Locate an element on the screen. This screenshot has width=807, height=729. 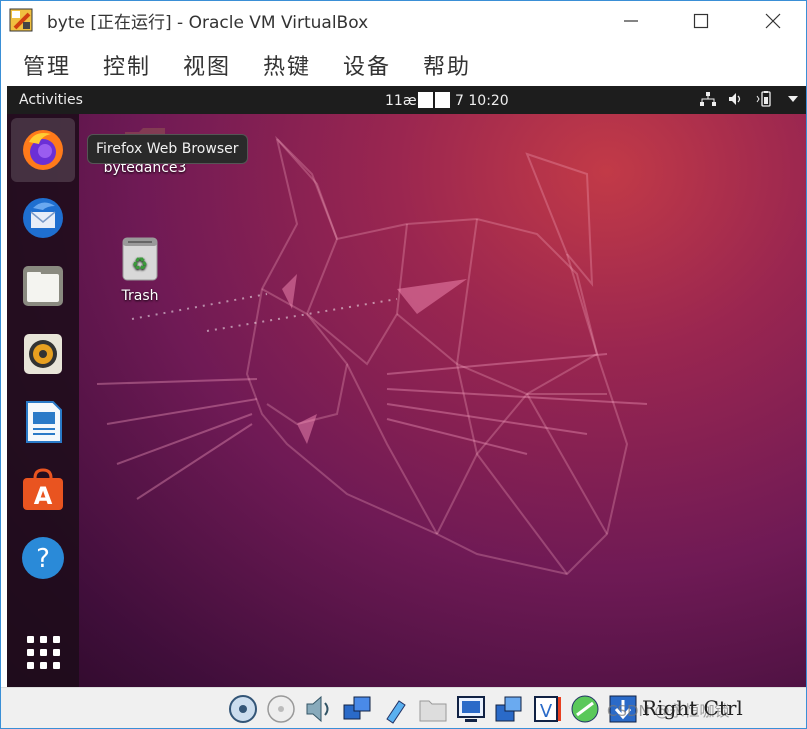
maximize-button is located at coordinates (701, 20).